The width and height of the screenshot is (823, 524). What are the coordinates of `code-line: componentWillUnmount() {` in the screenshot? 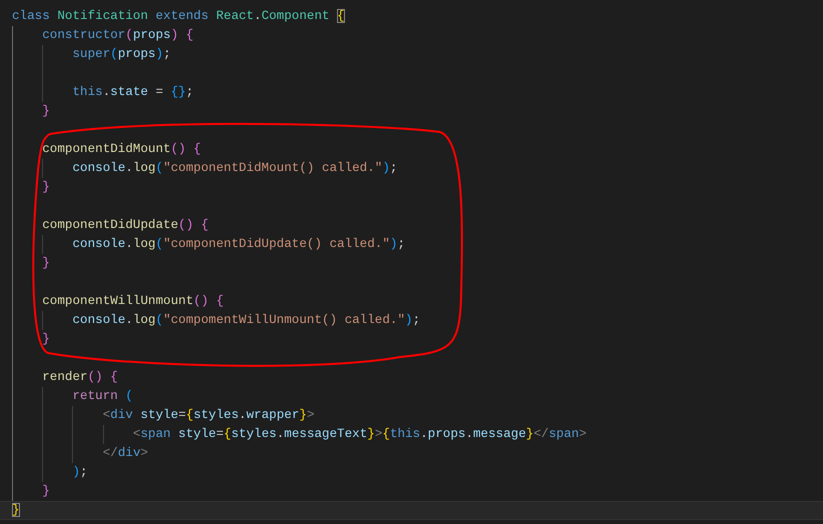 It's located at (133, 301).